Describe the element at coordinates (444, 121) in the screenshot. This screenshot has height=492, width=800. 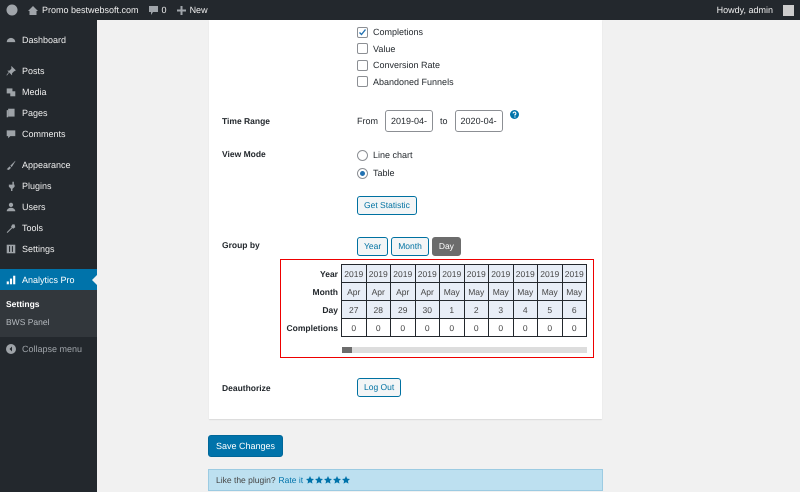
I see `to-label: to` at that location.